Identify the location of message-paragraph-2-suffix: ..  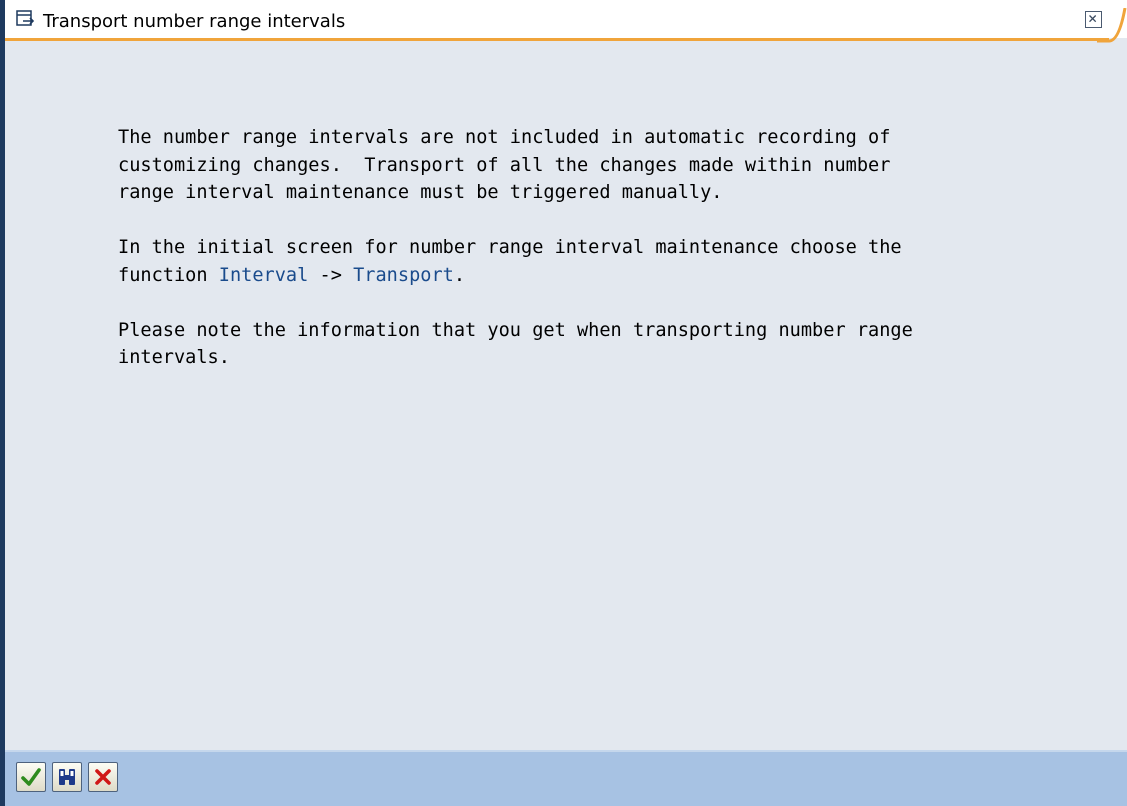
(459, 275).